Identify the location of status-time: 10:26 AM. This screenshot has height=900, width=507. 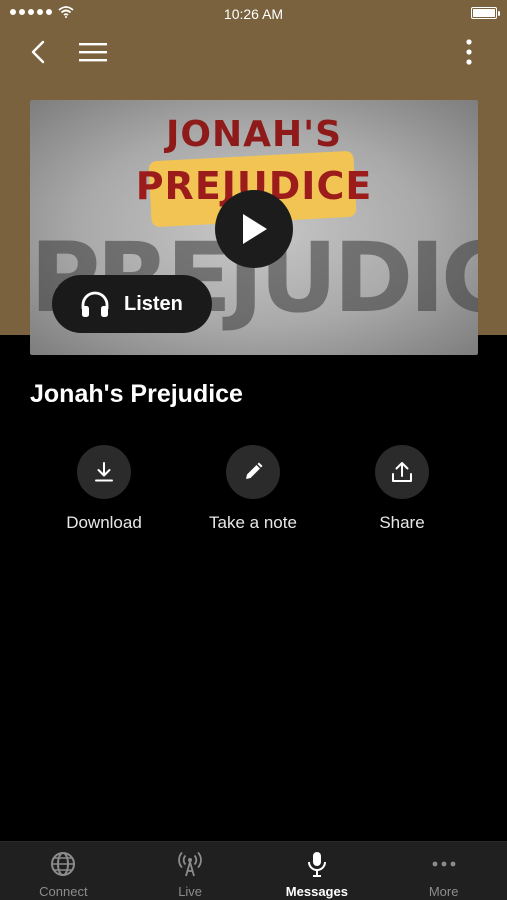
(253, 14).